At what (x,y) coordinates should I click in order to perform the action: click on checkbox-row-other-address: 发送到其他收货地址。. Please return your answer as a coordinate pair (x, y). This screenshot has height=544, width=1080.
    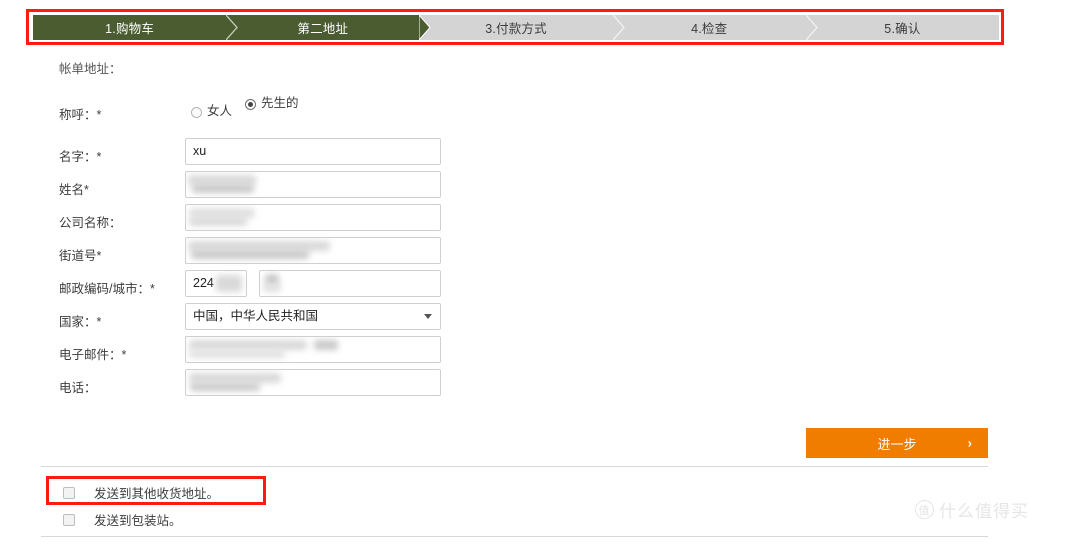
    Looking at the image, I should click on (141, 492).